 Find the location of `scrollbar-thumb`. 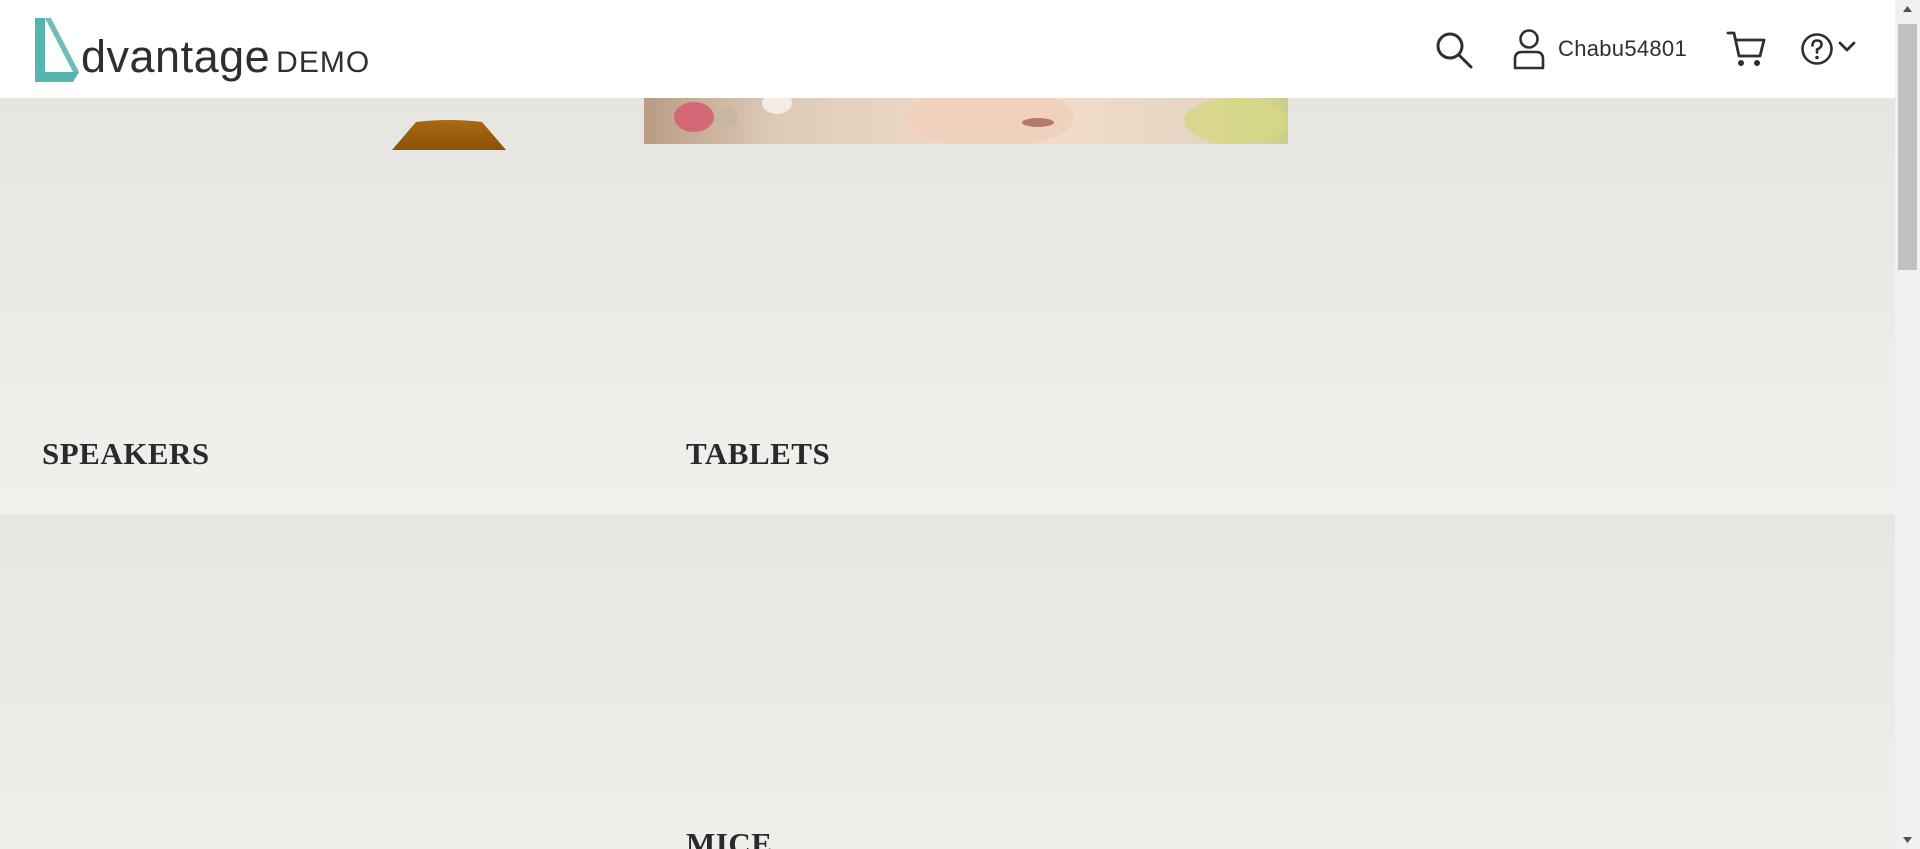

scrollbar-thumb is located at coordinates (1907, 147).